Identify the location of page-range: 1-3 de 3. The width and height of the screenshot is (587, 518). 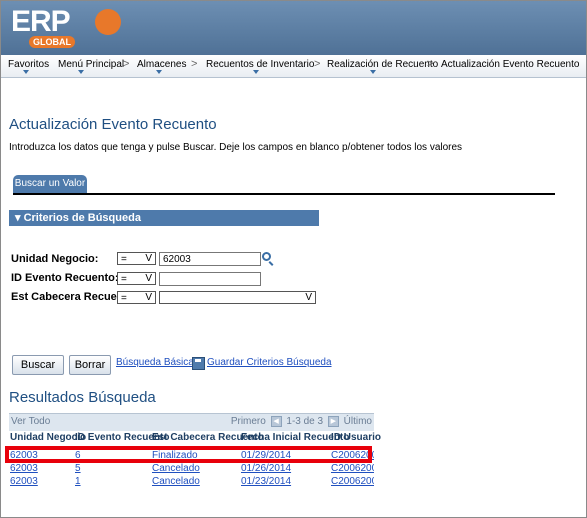
(305, 422).